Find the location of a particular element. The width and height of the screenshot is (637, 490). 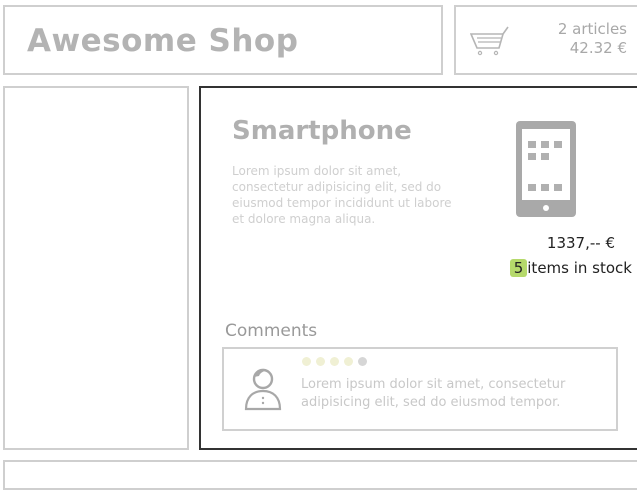

comments-heading: Comments is located at coordinates (271, 331).